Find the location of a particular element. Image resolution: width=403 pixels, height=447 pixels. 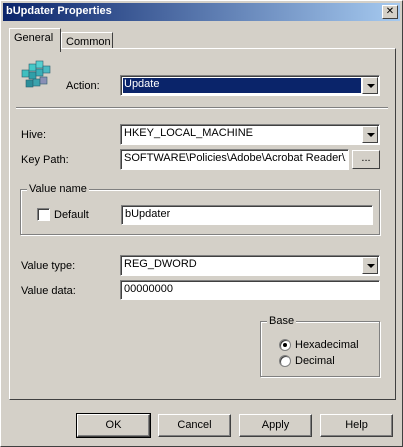

value-name-group: Value name Default bUpdater is located at coordinates (200, 209).